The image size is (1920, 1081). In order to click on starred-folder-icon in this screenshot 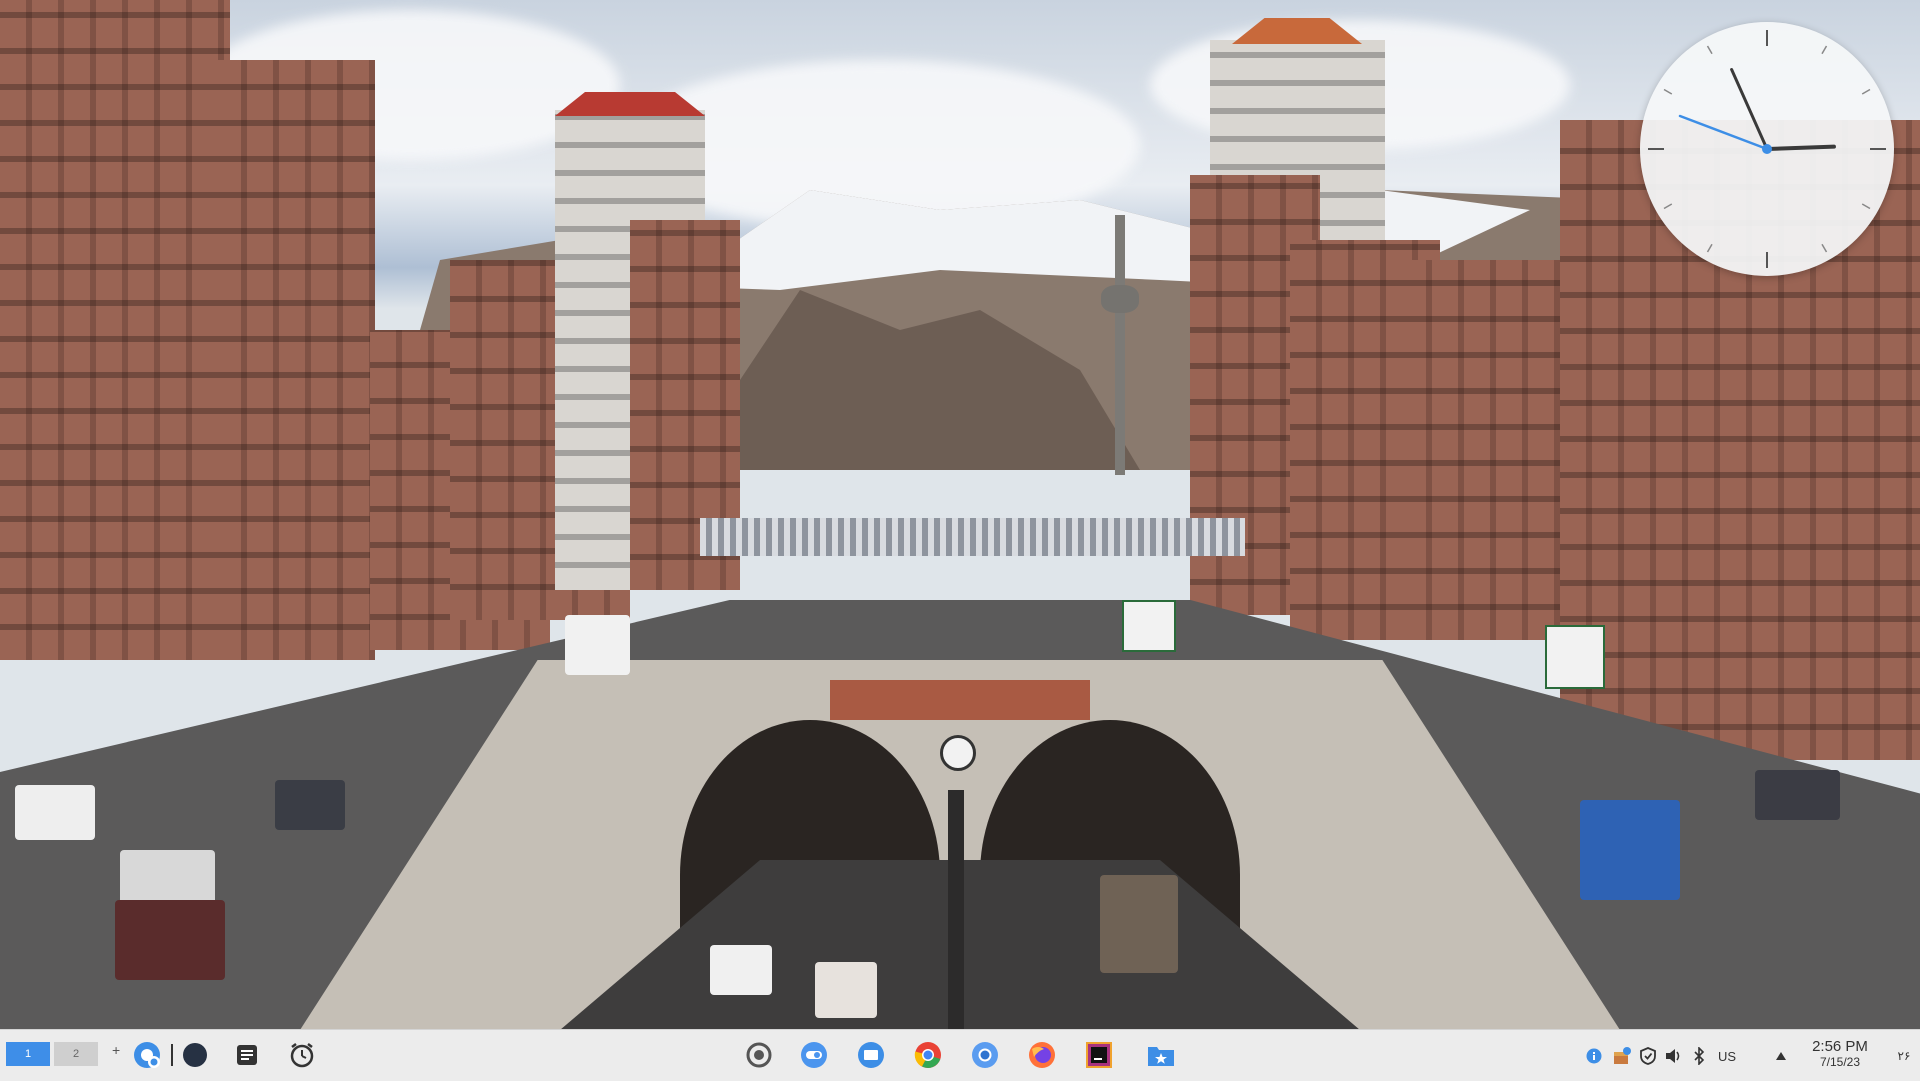, I will do `click(1160, 1055)`.